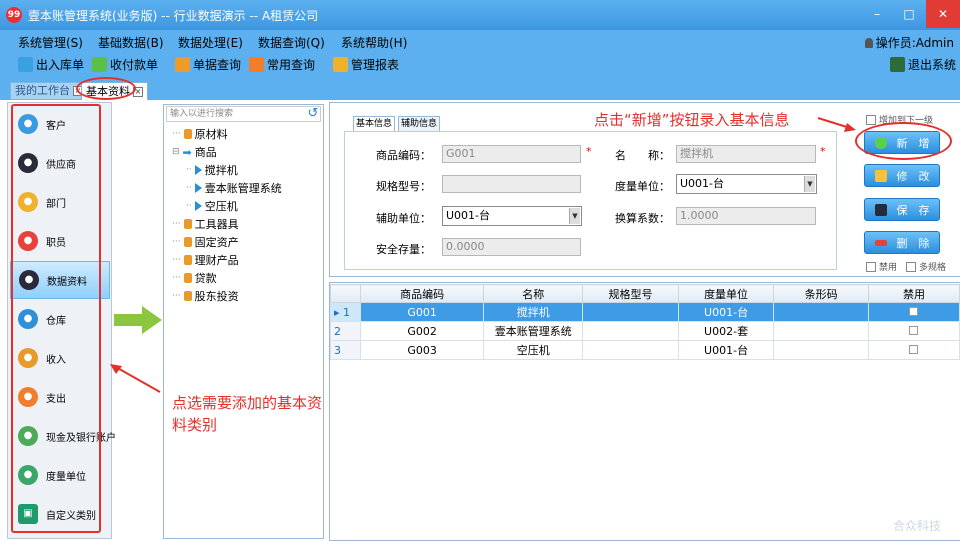 The height and width of the screenshot is (541, 960). What do you see at coordinates (746, 154) in the screenshot?
I see `name-input: 搅拌机` at bounding box center [746, 154].